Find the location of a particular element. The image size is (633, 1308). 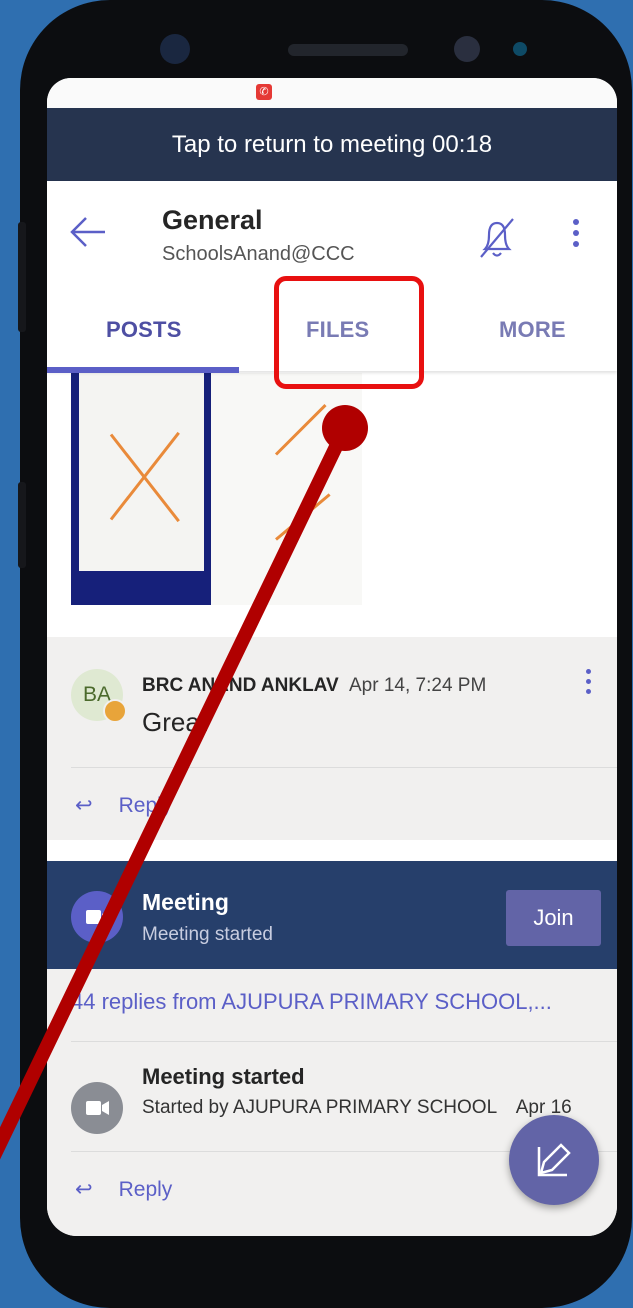

meeting-started-by-text: Started by AJUPURA PRIMARY SCHOOL is located at coordinates (319, 1107).